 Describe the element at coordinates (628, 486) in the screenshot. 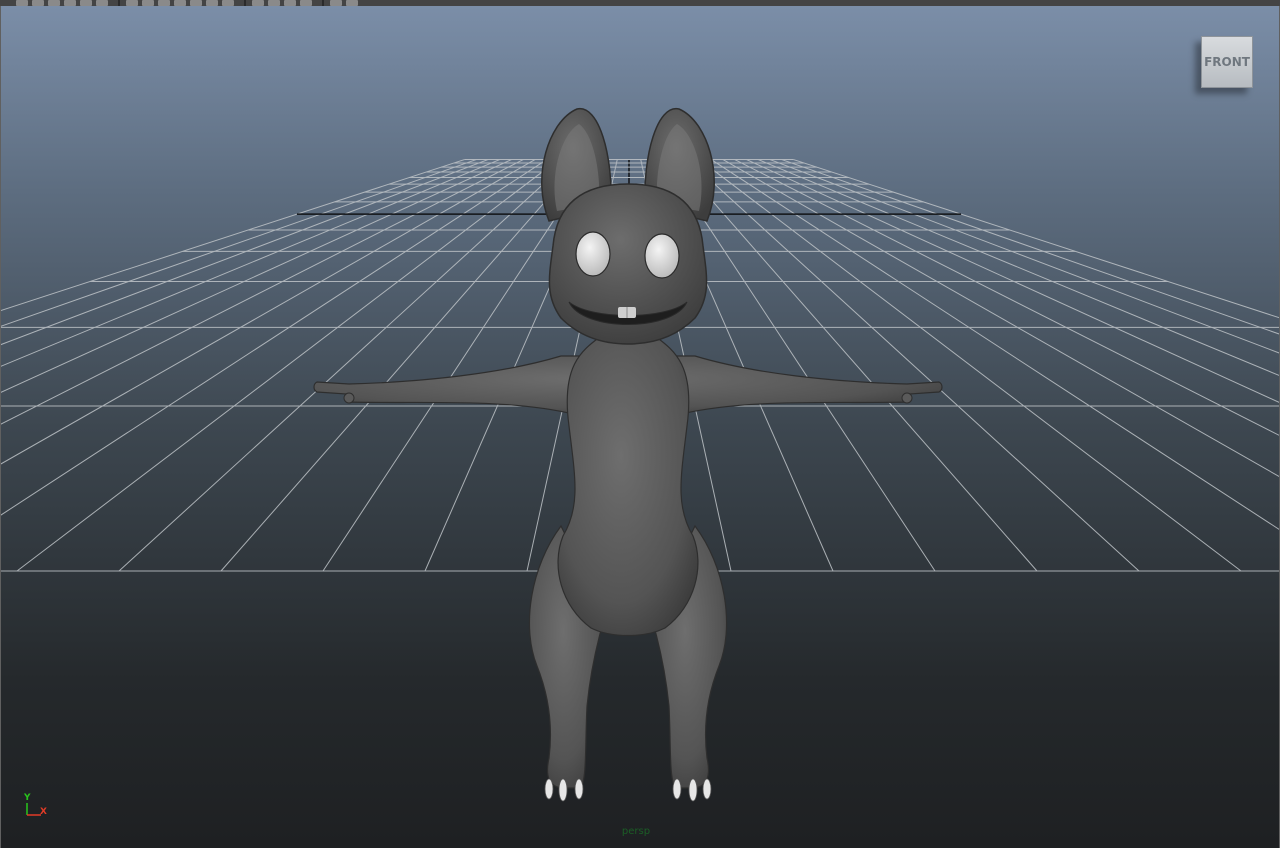

I see `torso` at that location.